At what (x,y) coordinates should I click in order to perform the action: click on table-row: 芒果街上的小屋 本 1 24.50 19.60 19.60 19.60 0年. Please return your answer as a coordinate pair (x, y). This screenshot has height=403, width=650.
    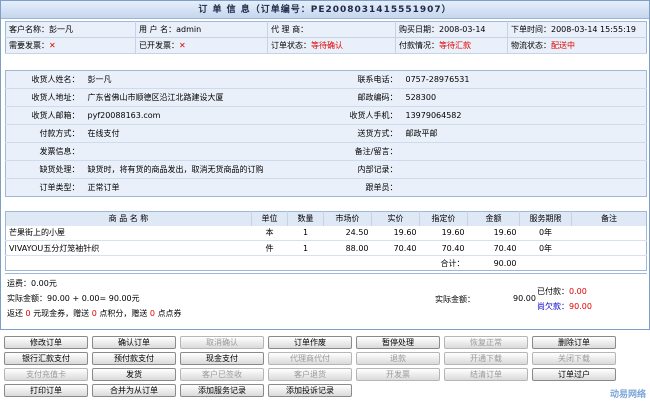
    Looking at the image, I should click on (326, 233).